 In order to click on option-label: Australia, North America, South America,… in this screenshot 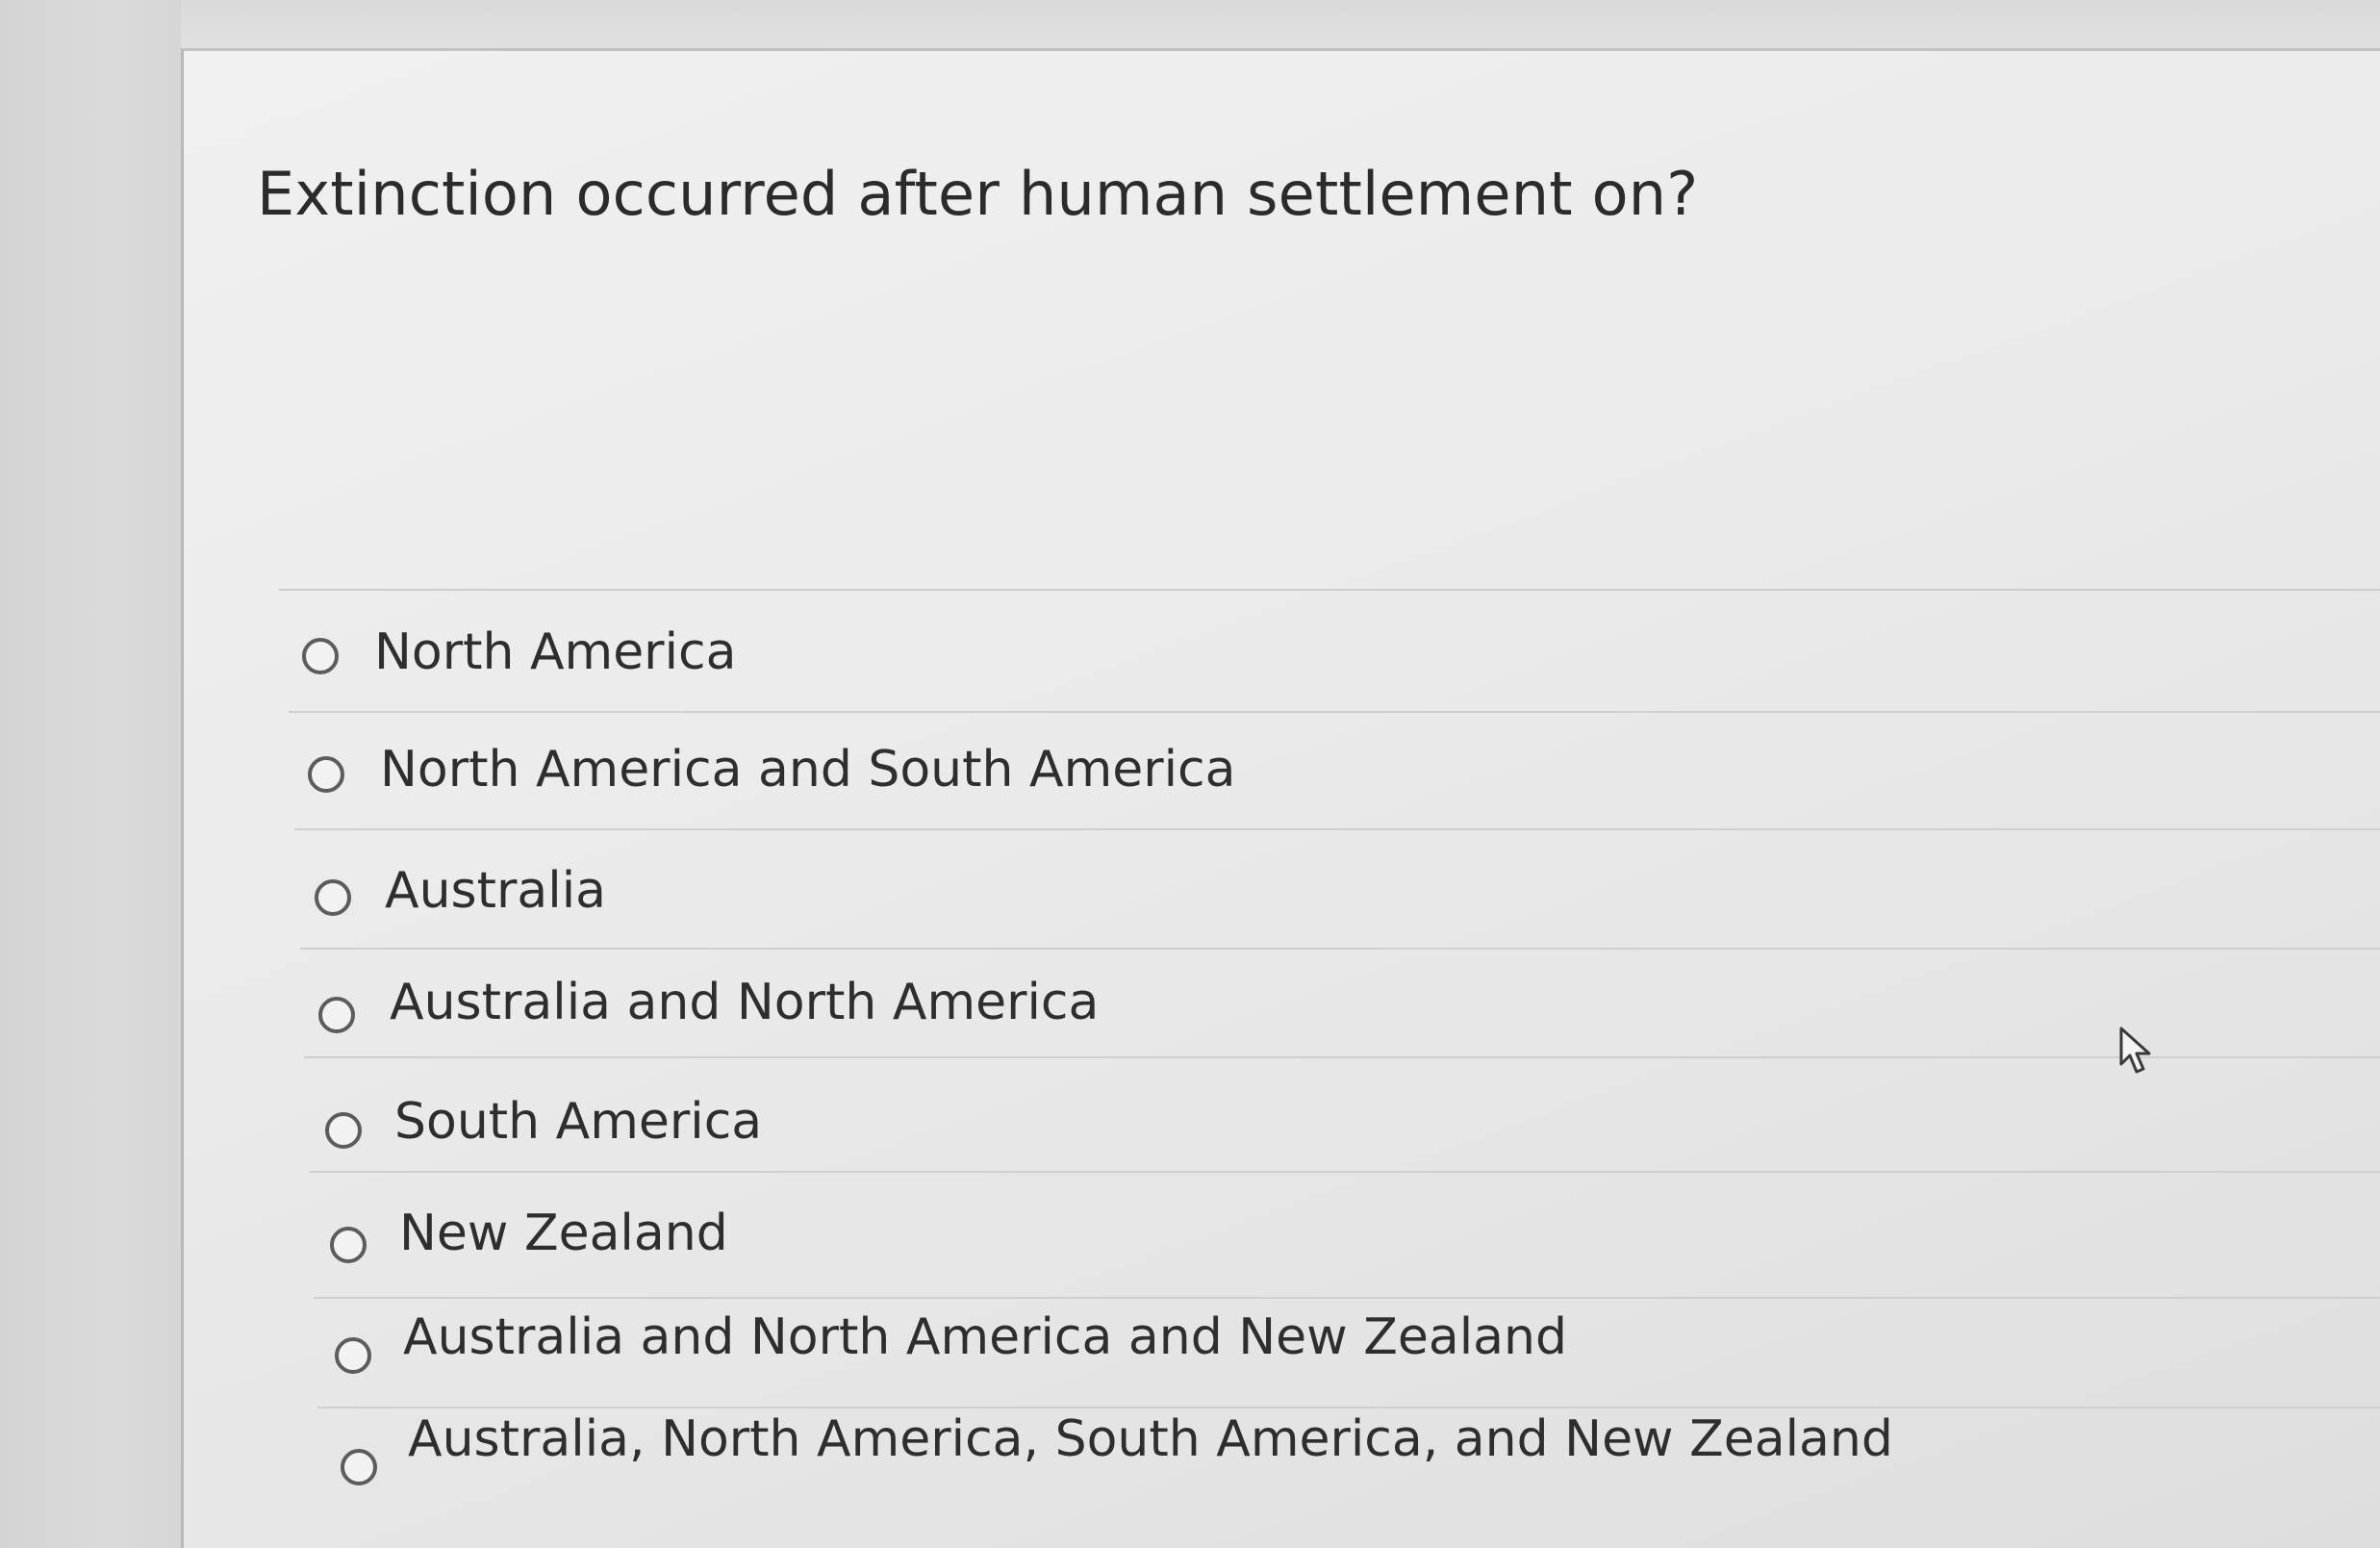, I will do `click(1151, 1439)`.